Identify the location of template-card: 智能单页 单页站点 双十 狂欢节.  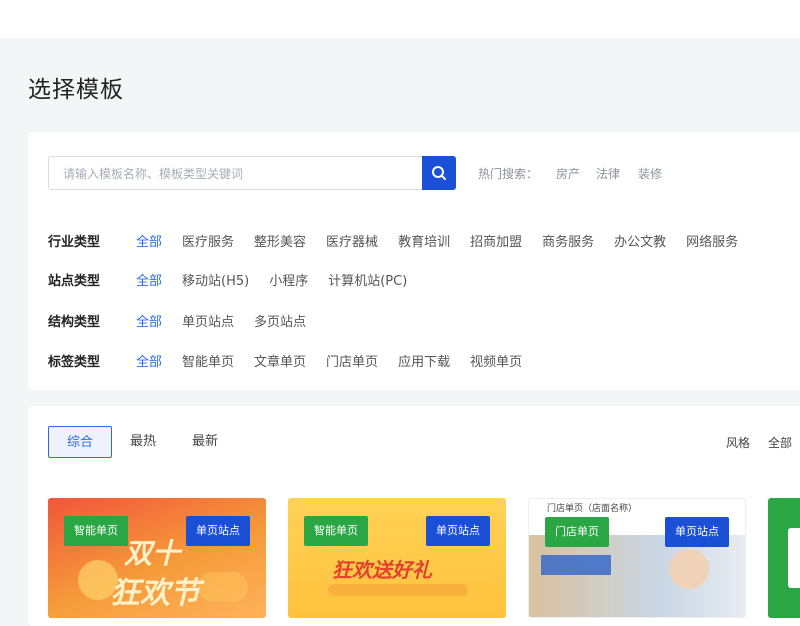
(157, 558).